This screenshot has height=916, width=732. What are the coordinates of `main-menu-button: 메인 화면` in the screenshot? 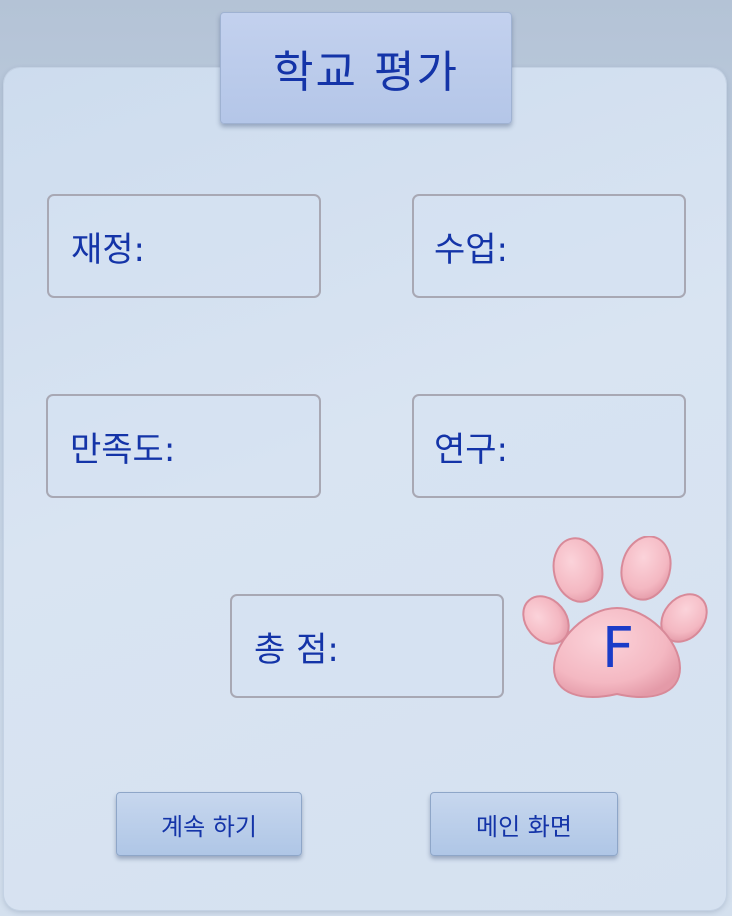 It's located at (524, 824).